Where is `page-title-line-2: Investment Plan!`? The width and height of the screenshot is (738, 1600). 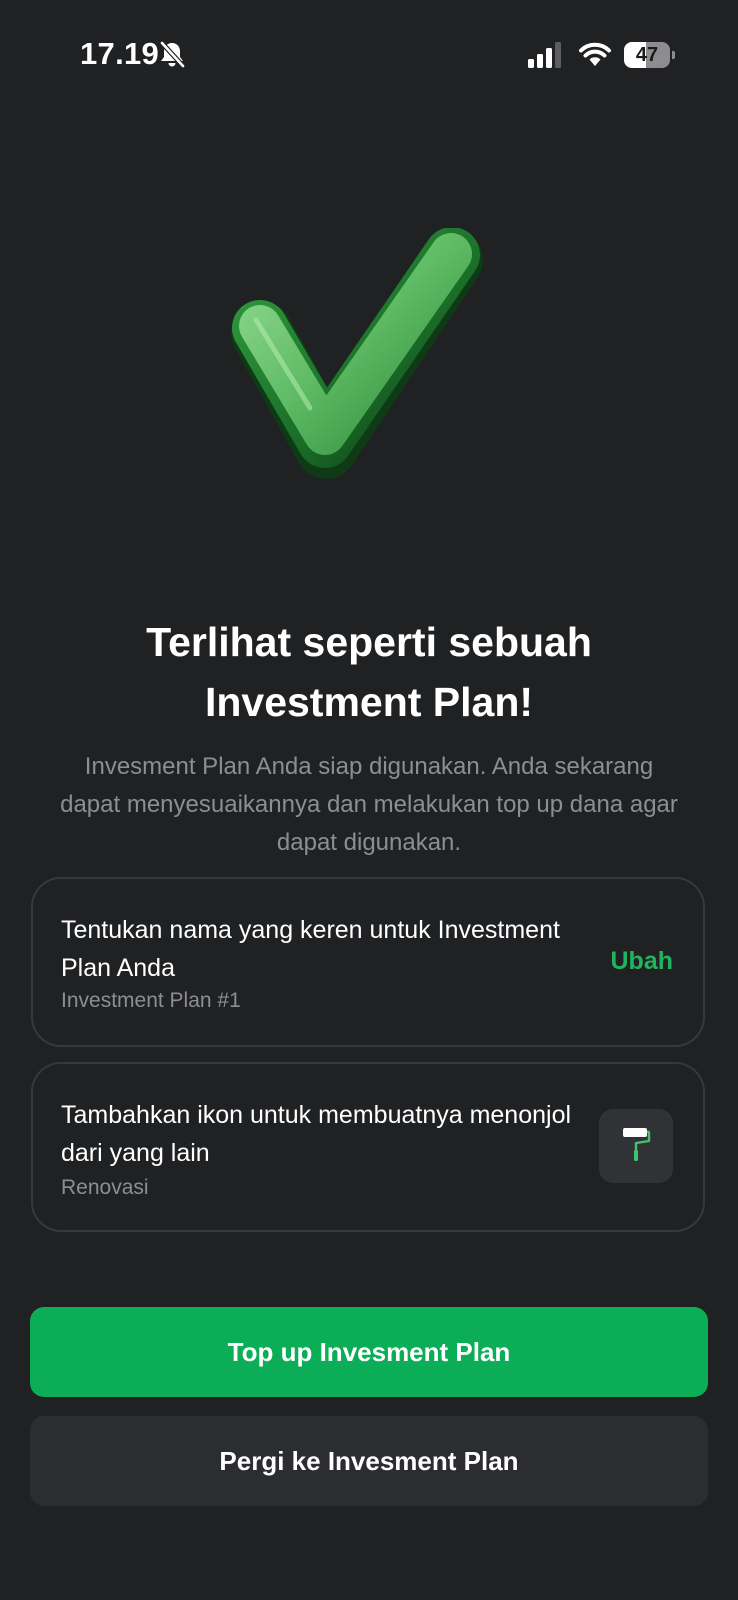
page-title-line-2: Investment Plan! is located at coordinates (369, 702).